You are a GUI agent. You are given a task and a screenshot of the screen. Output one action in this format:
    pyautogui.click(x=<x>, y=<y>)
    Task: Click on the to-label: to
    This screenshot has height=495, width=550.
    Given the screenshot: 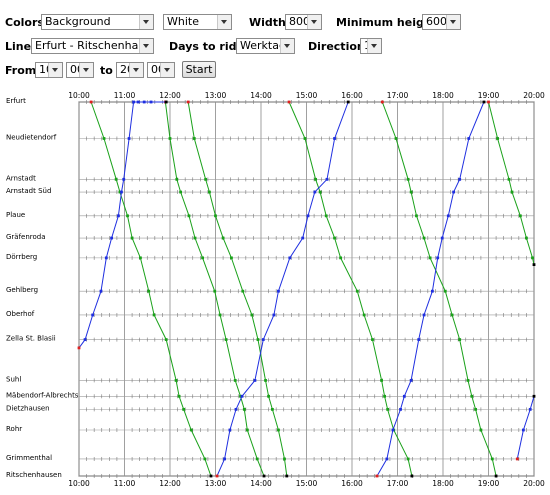 What is the action you would take?
    pyautogui.click(x=106, y=70)
    